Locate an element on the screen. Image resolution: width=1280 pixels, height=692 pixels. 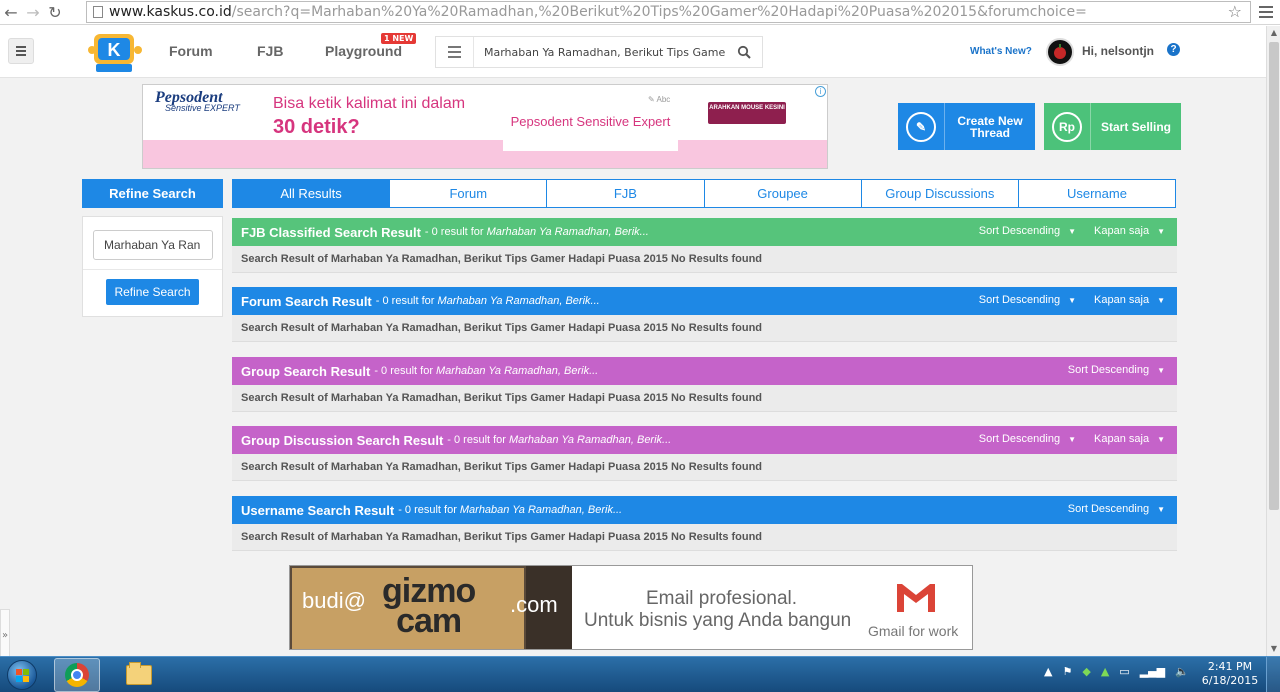
bookmark-star-icon: ☆ is located at coordinates (1235, 11).